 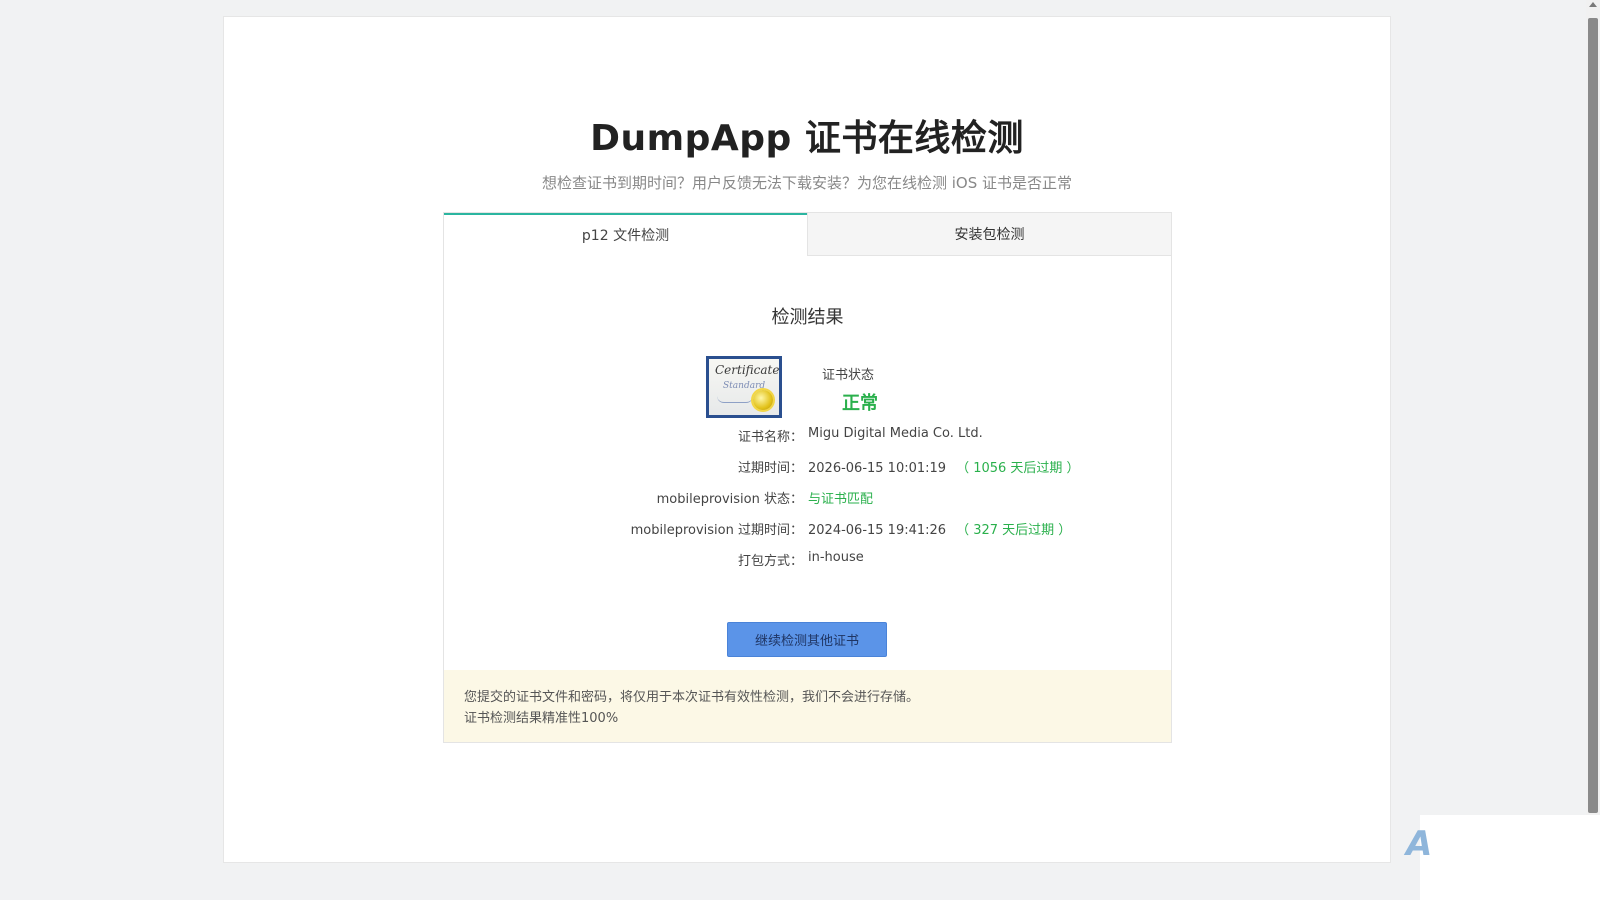 What do you see at coordinates (807, 639) in the screenshot?
I see `continue-check-button: 继续检测其他证书` at bounding box center [807, 639].